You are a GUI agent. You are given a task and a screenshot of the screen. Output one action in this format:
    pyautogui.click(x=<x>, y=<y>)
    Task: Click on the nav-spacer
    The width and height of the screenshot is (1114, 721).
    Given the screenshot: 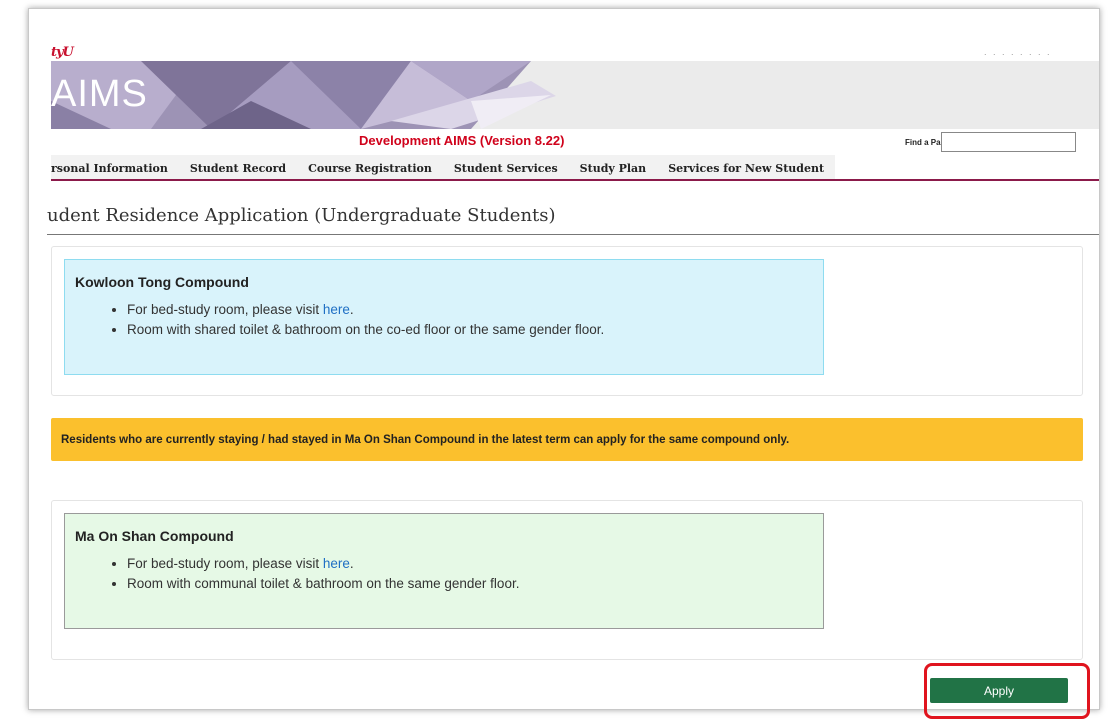 What is the action you would take?
    pyautogui.click(x=967, y=167)
    